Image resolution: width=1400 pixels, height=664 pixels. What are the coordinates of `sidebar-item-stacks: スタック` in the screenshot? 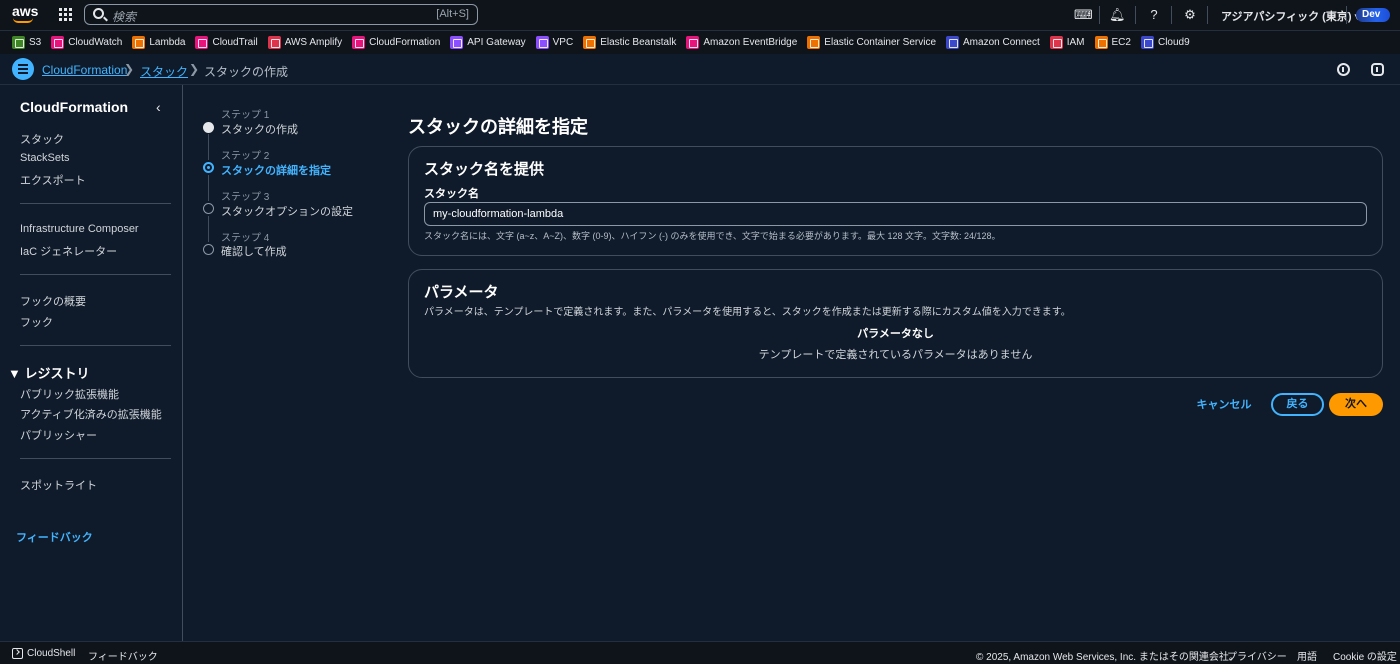 It's located at (42, 139).